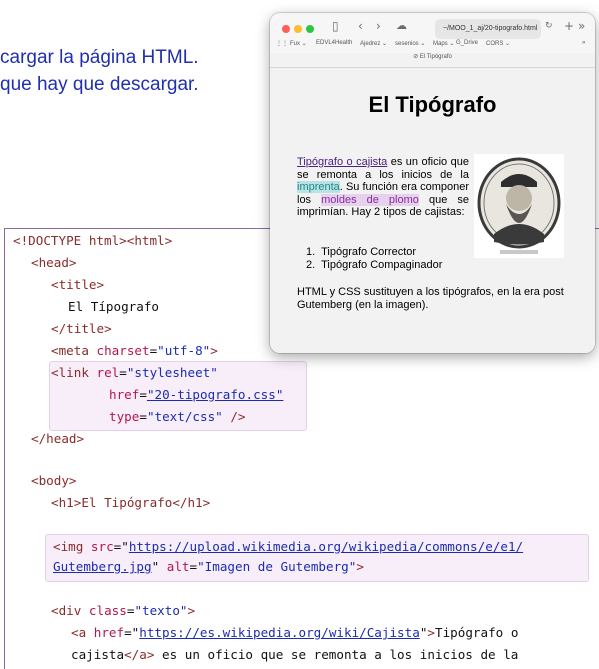 The width and height of the screenshot is (599, 669). Describe the element at coordinates (310, 29) in the screenshot. I see `maximize-window-button` at that location.